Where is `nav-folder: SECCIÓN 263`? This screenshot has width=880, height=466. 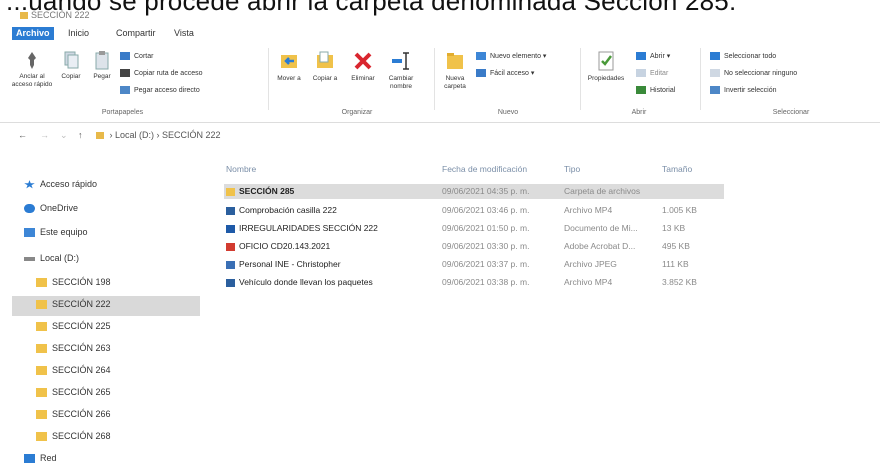 nav-folder: SECCIÓN 263 is located at coordinates (73, 348).